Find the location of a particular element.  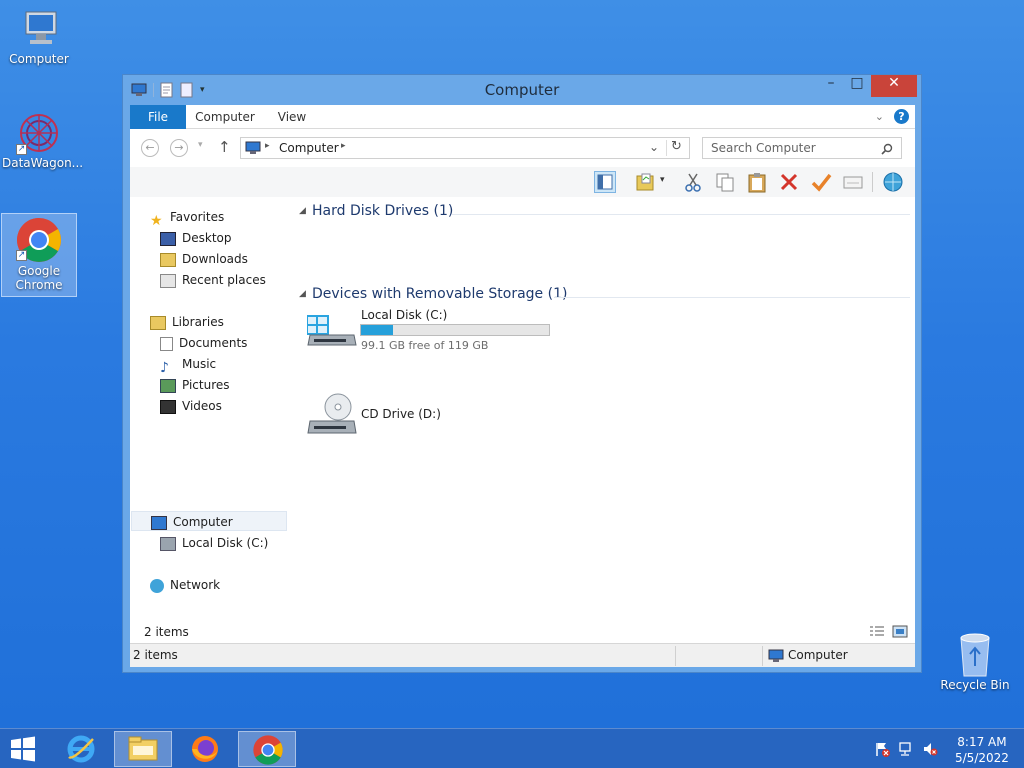

close-button: ✕ is located at coordinates (894, 86).